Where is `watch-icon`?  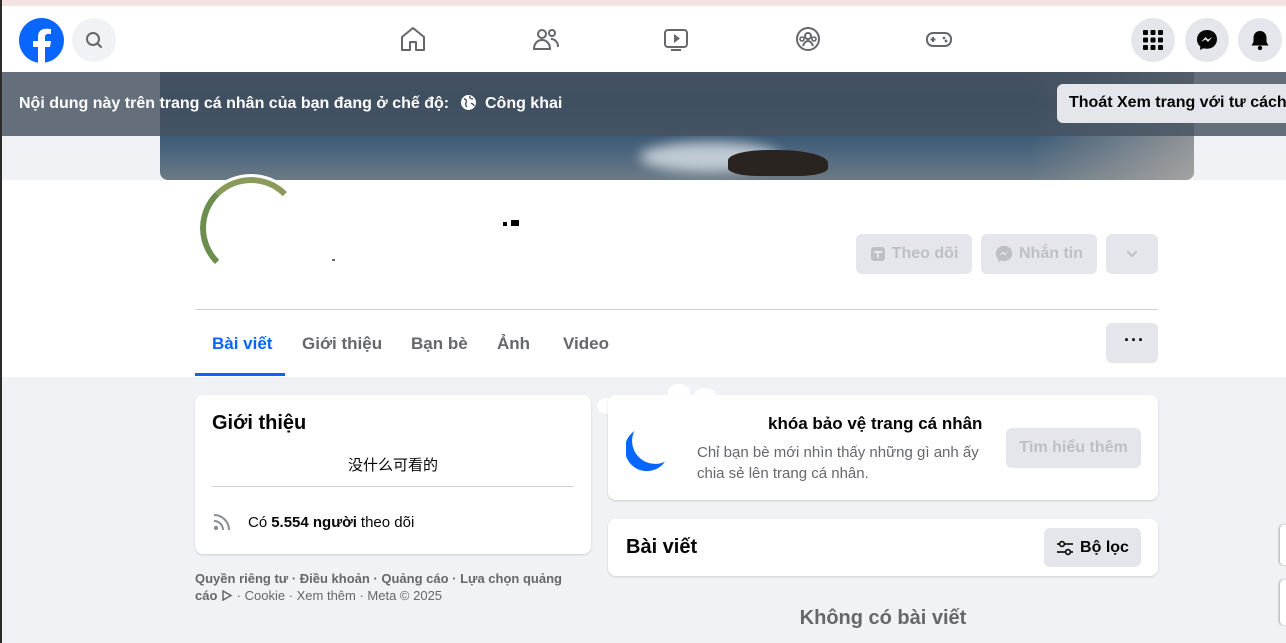 watch-icon is located at coordinates (676, 39).